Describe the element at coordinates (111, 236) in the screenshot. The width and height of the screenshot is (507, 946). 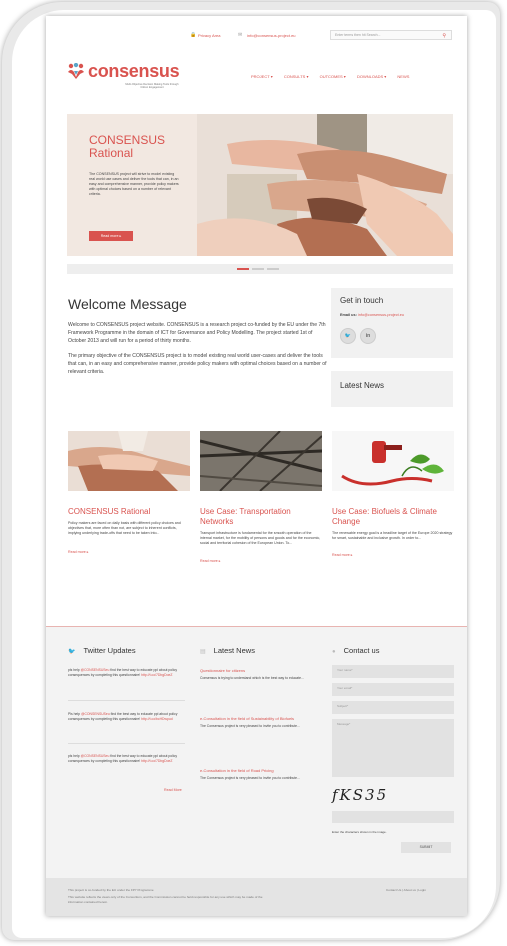
I see `slide-read-more-button: Read more ▸` at that location.